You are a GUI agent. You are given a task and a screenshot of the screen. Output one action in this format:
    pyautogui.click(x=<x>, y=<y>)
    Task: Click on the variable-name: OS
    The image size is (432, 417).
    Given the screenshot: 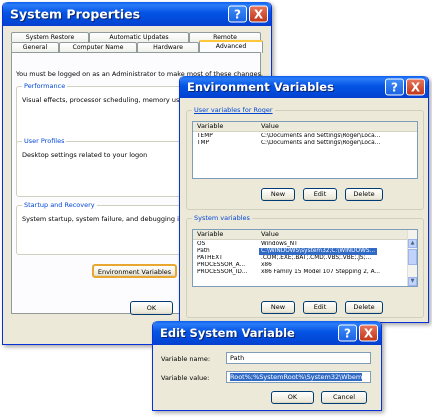 What is the action you would take?
    pyautogui.click(x=201, y=244)
    